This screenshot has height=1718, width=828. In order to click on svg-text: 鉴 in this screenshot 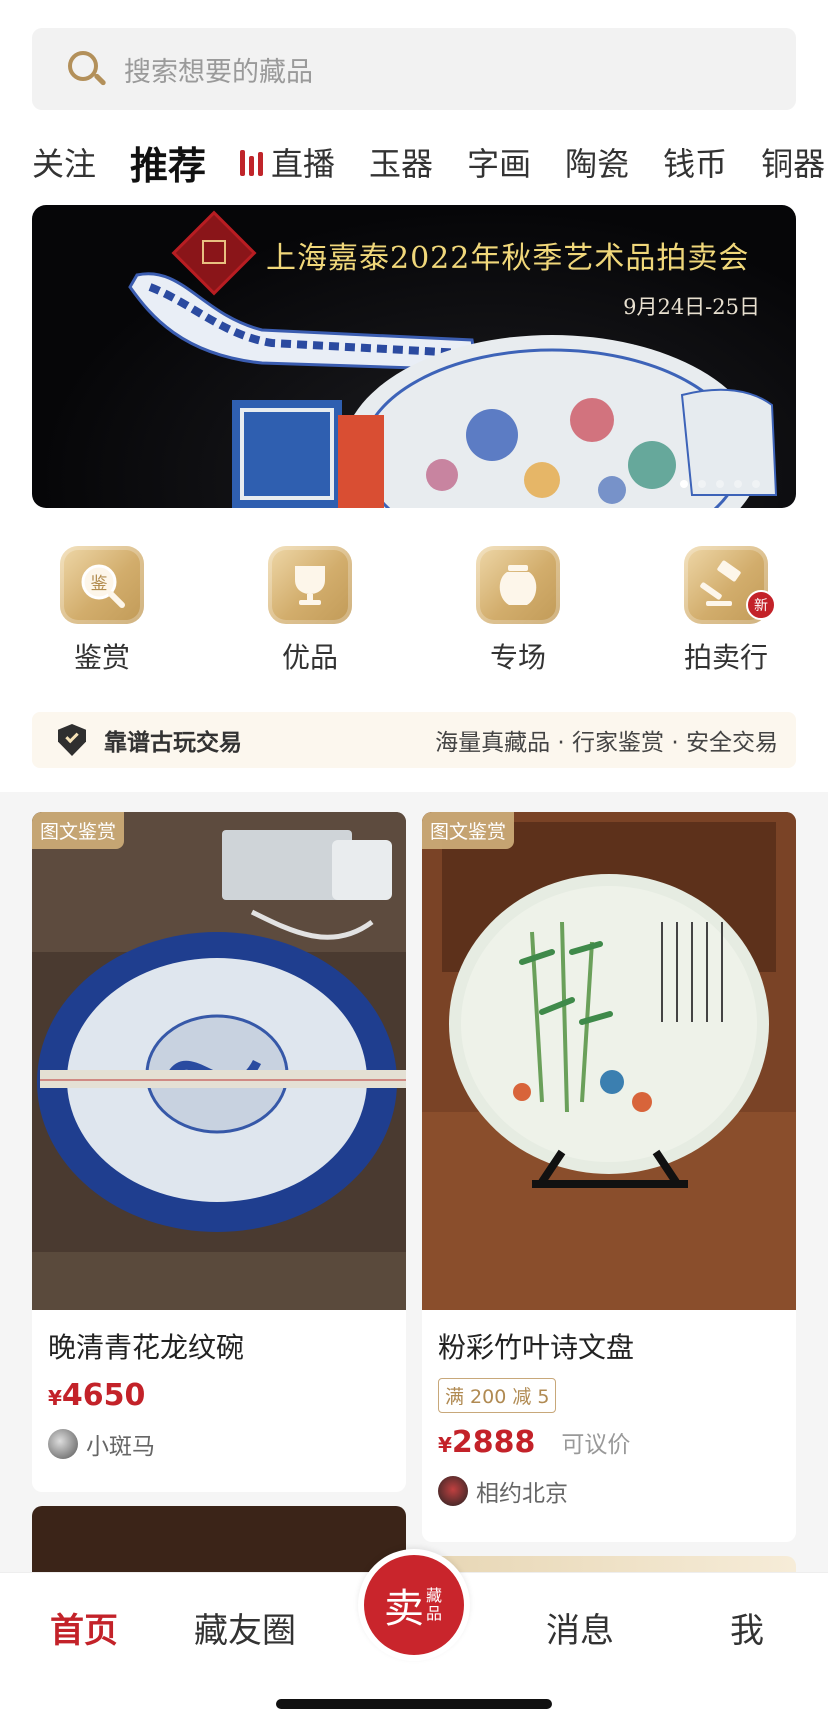, I will do `click(99, 584)`.